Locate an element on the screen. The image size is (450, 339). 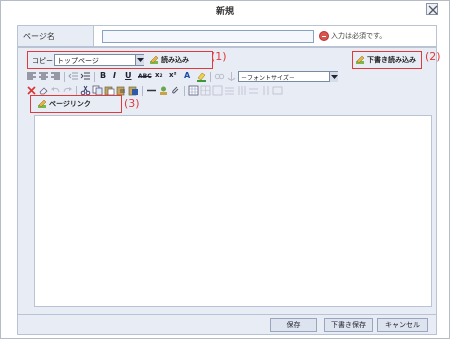
merge-cells-icon is located at coordinates (277, 90).